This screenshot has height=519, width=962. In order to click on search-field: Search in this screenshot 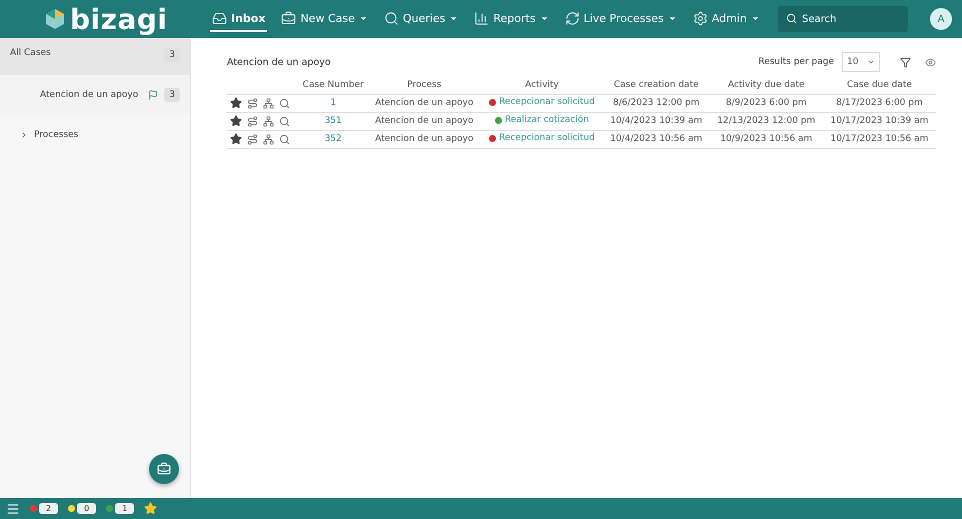, I will do `click(843, 19)`.